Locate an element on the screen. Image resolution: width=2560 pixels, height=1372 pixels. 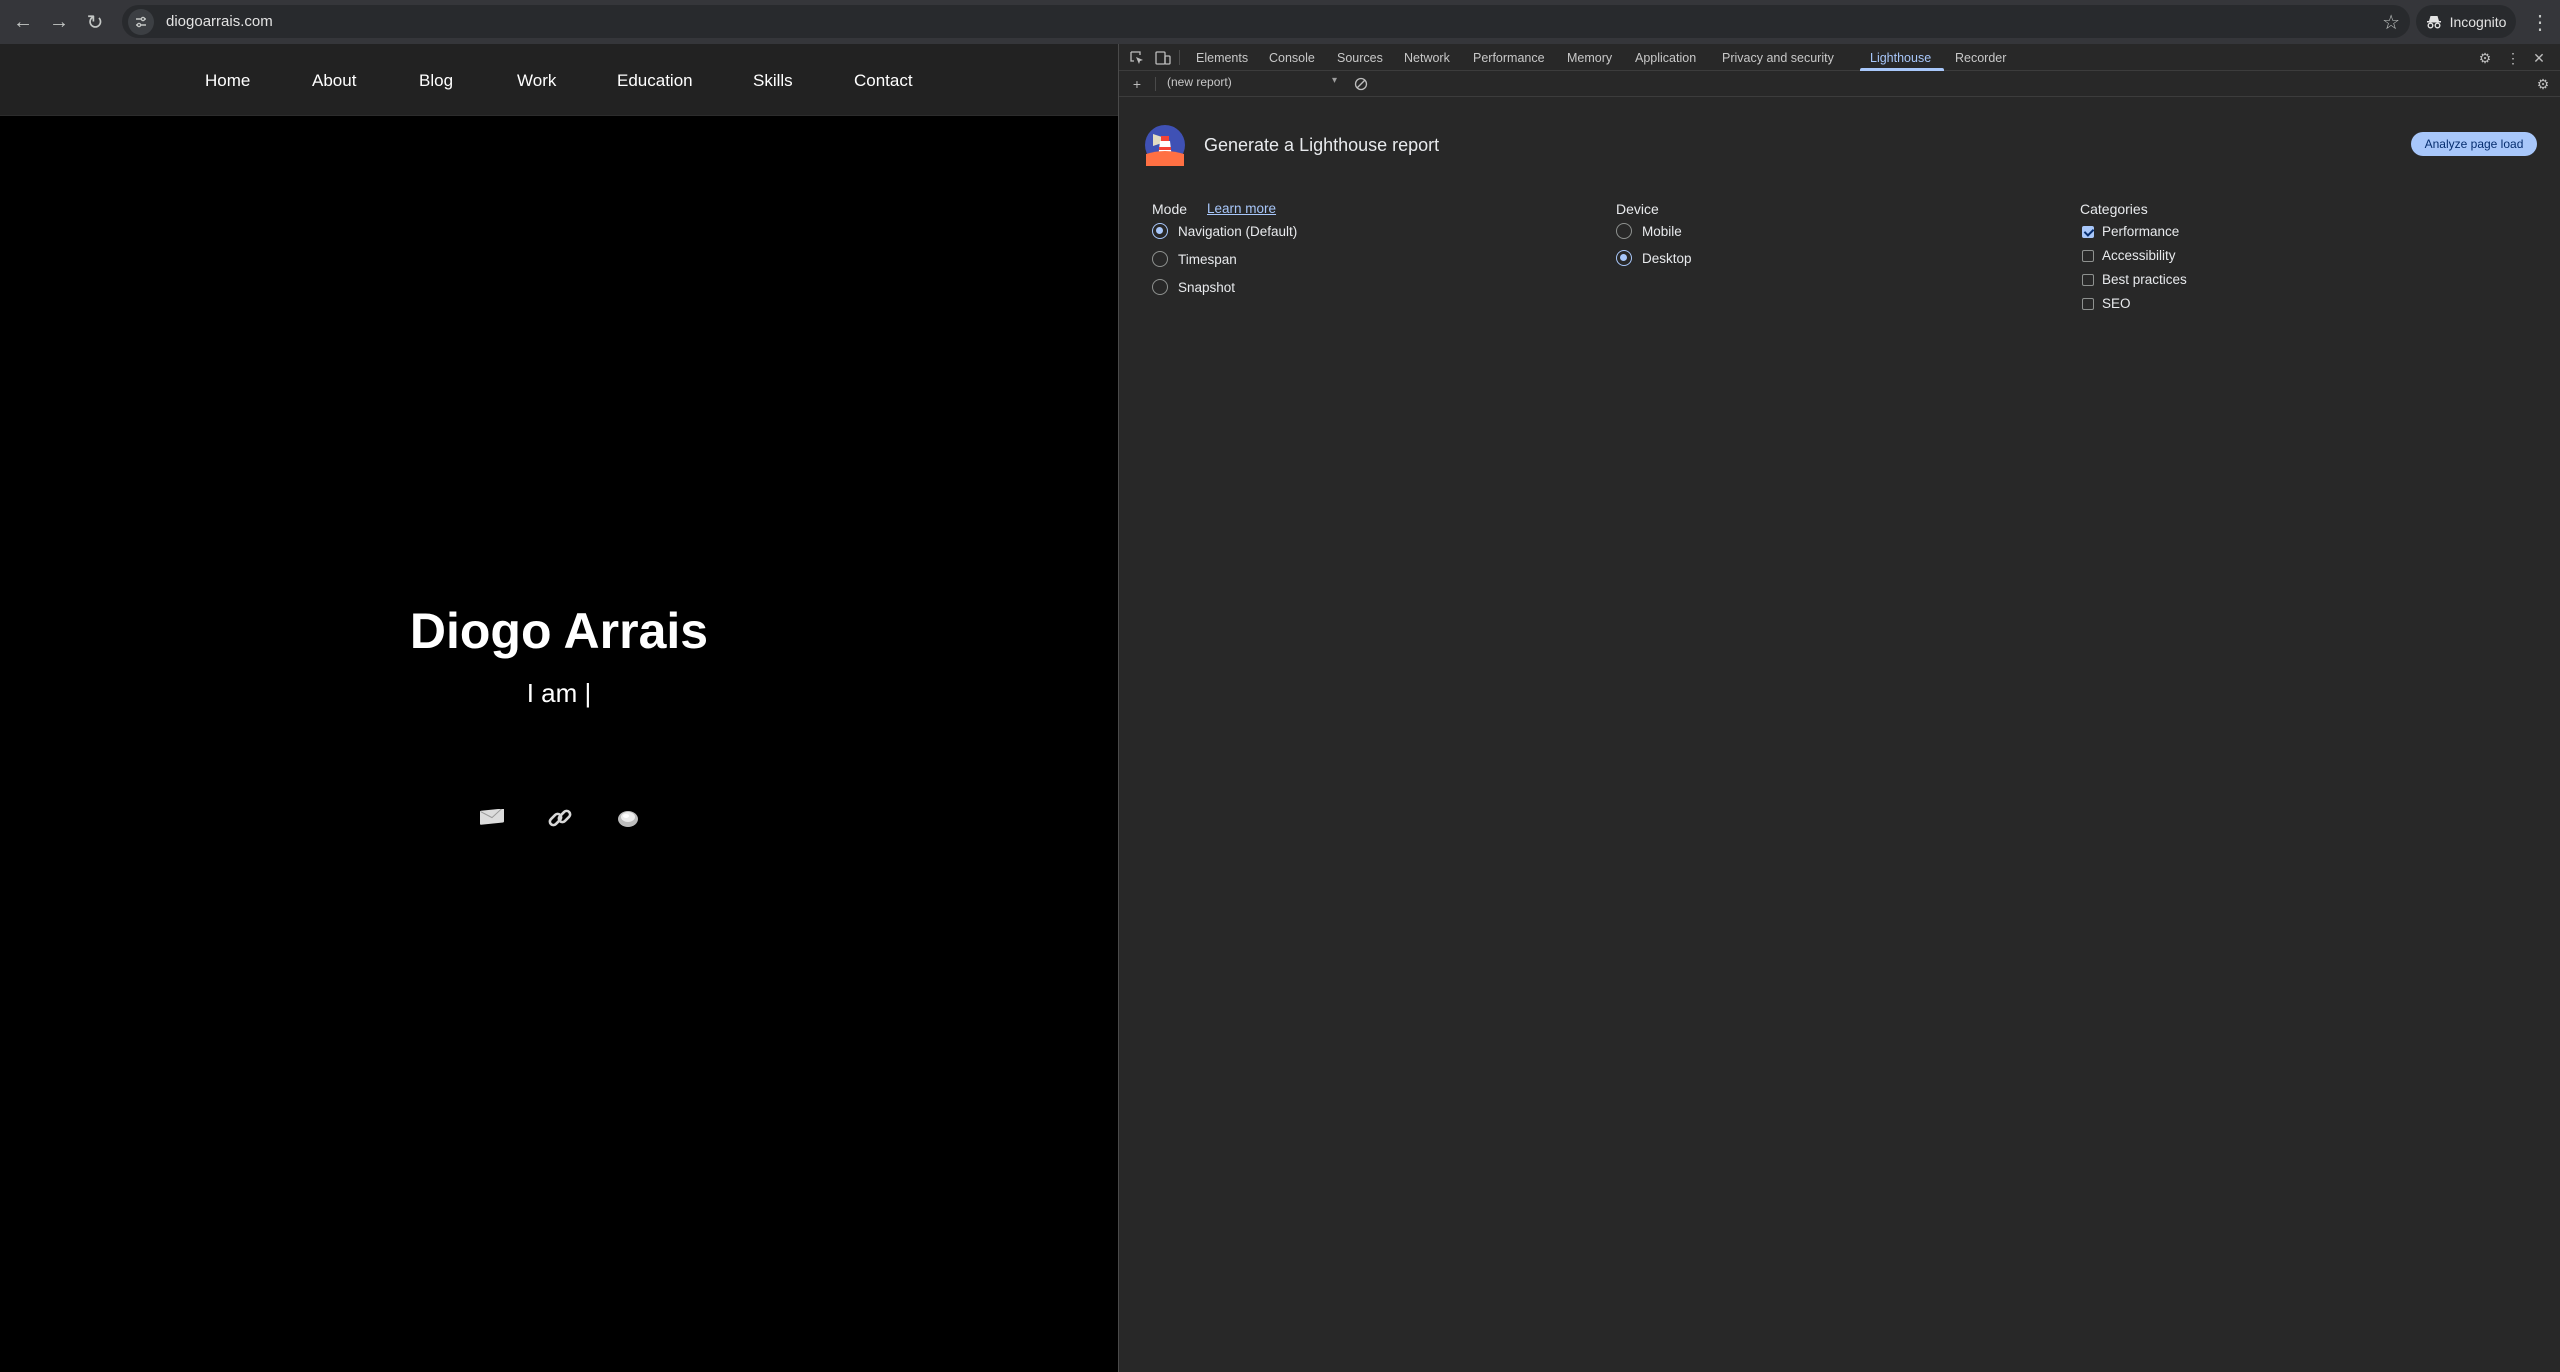
device-option-desktop: Desktop is located at coordinates (1654, 258).